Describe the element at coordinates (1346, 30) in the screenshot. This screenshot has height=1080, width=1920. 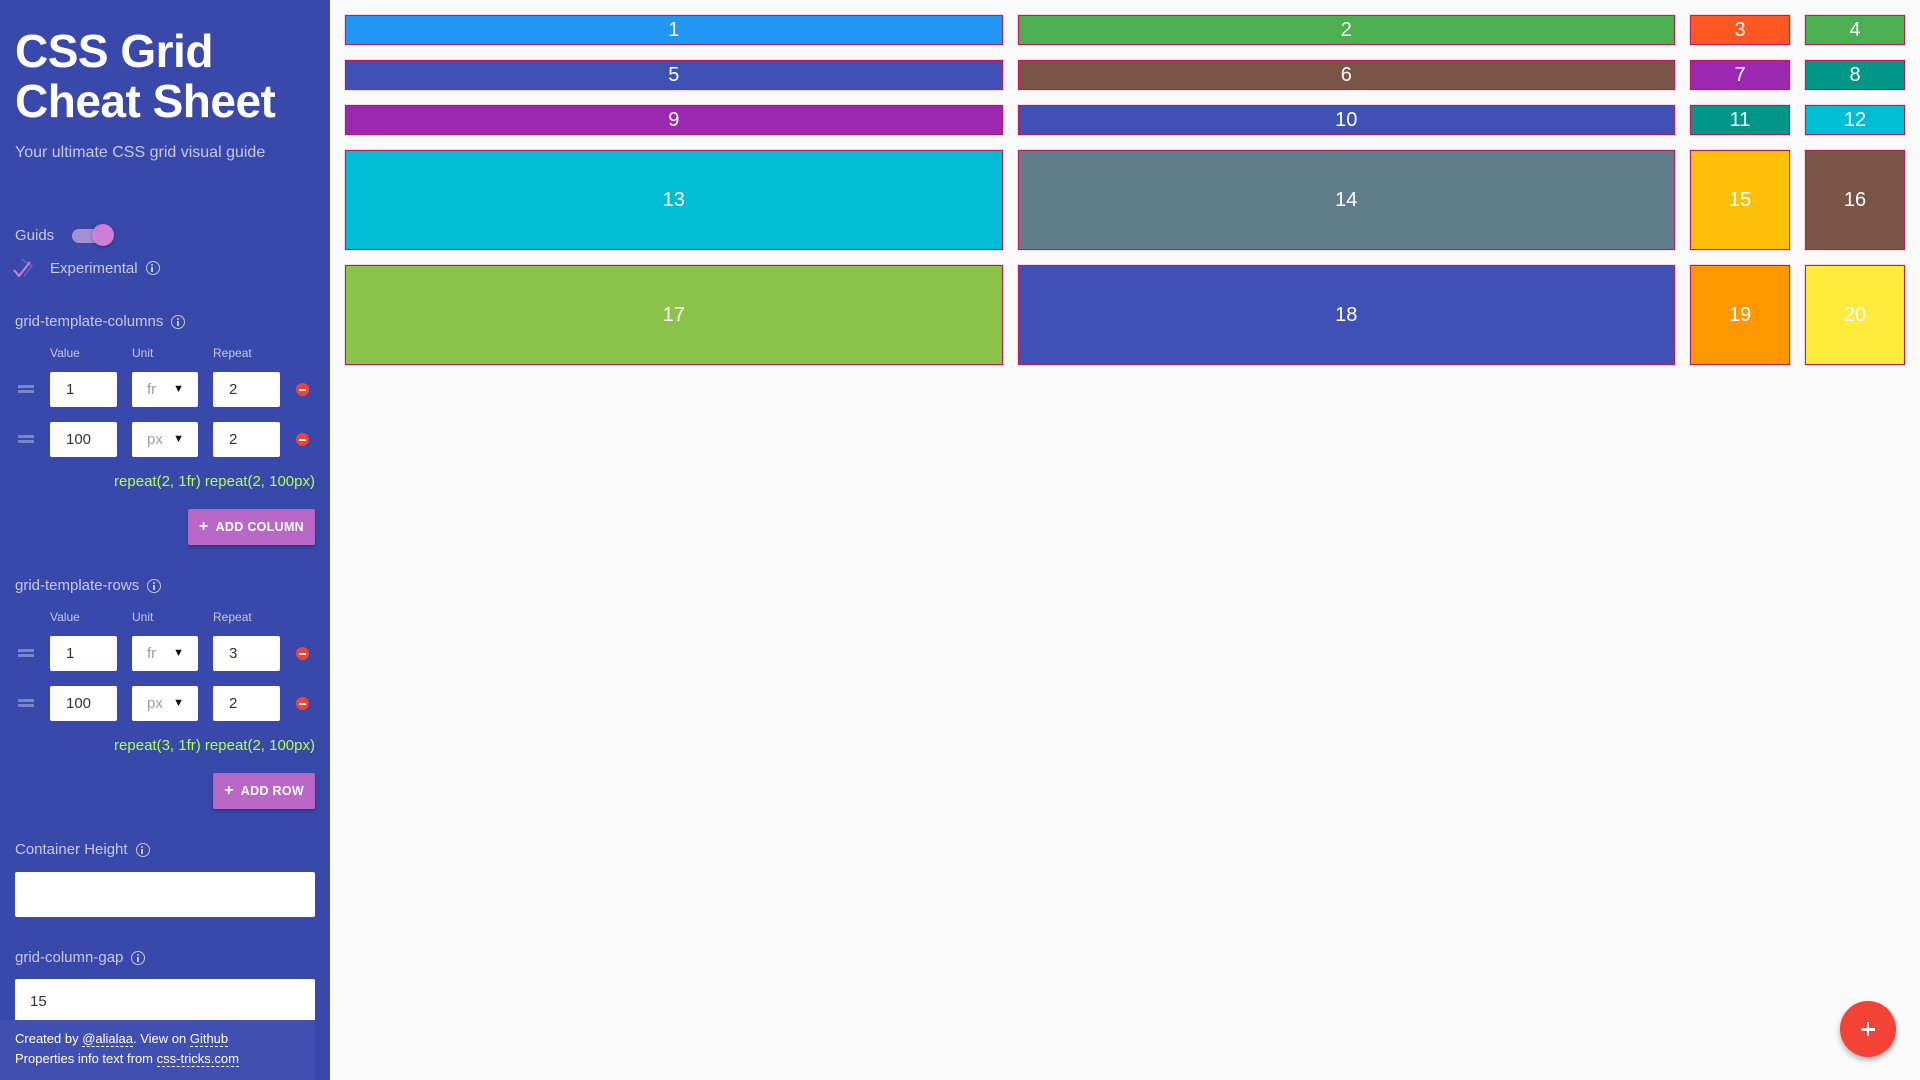
I see `grid-item: 2` at that location.